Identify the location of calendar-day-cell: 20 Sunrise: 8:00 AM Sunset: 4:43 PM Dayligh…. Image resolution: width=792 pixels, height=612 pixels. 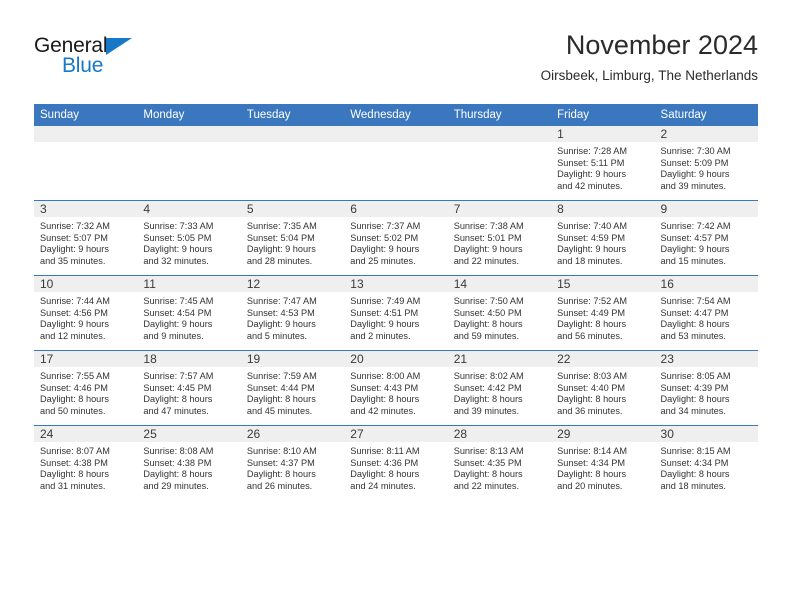
(396, 388).